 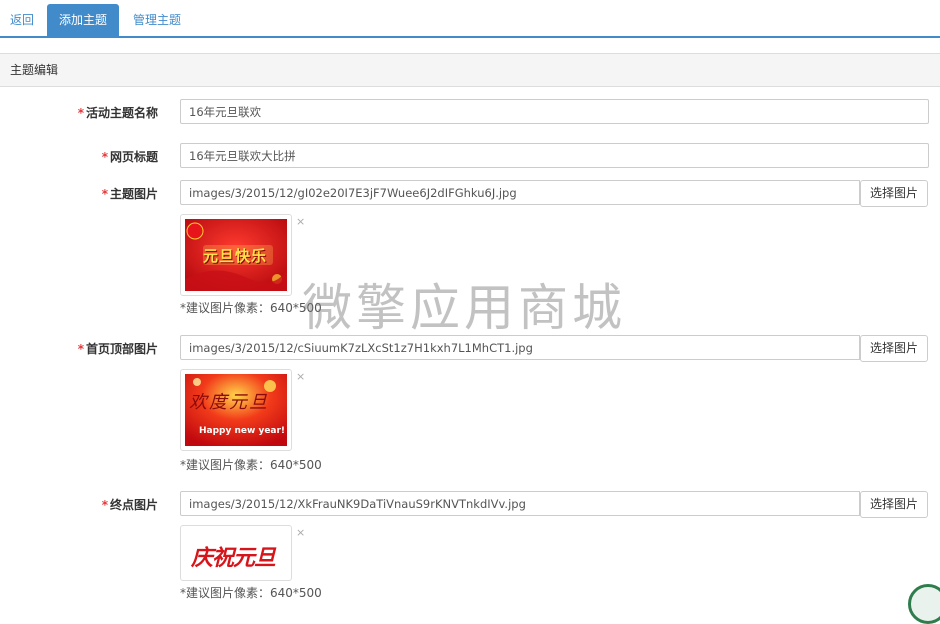 What do you see at coordinates (894, 348) in the screenshot?
I see `home-top-image-select-button: 选择图片` at bounding box center [894, 348].